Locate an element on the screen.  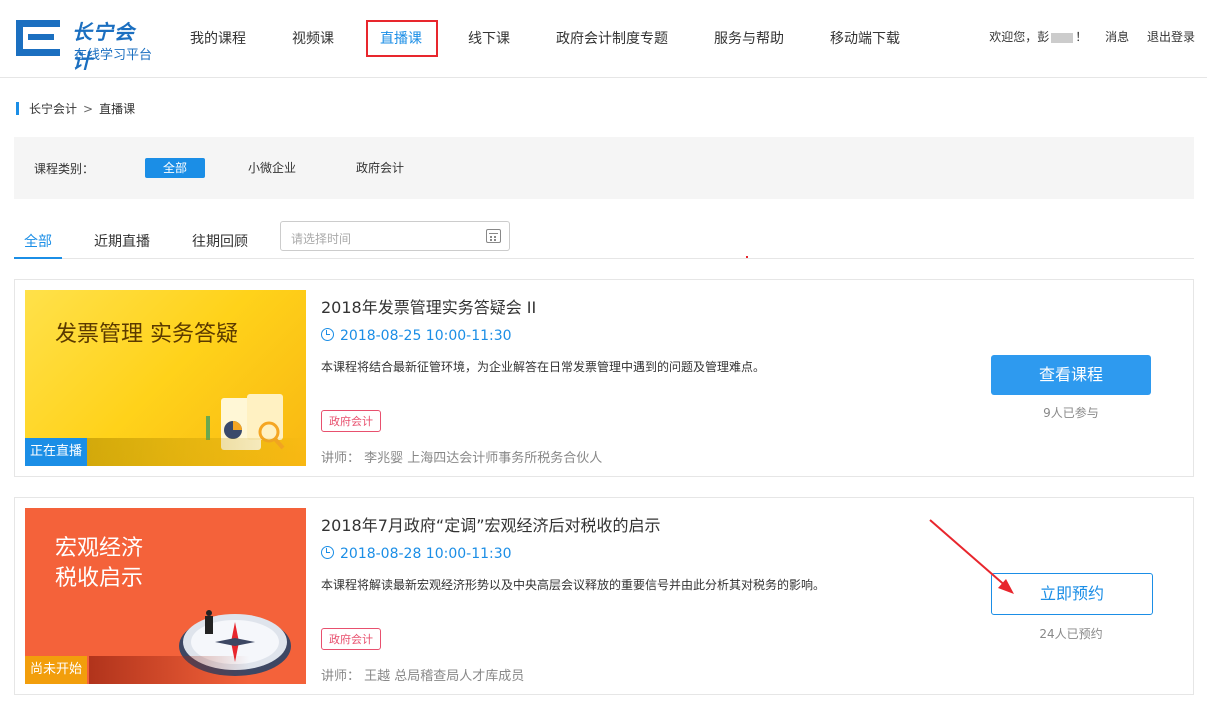
book-now-button: 立即预约 is located at coordinates (1072, 594).